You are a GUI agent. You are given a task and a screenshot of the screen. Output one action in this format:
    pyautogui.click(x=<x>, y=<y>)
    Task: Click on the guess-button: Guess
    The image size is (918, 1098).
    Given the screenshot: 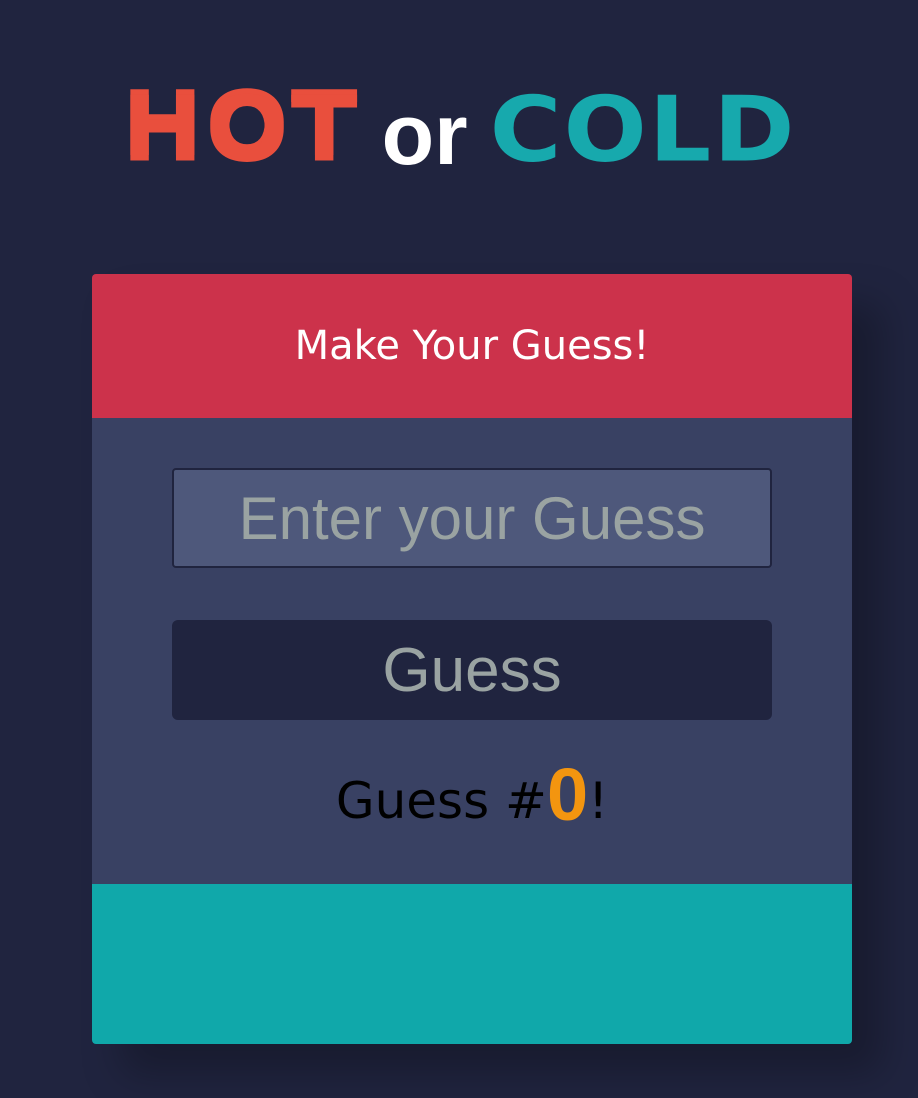 What is the action you would take?
    pyautogui.click(x=472, y=670)
    